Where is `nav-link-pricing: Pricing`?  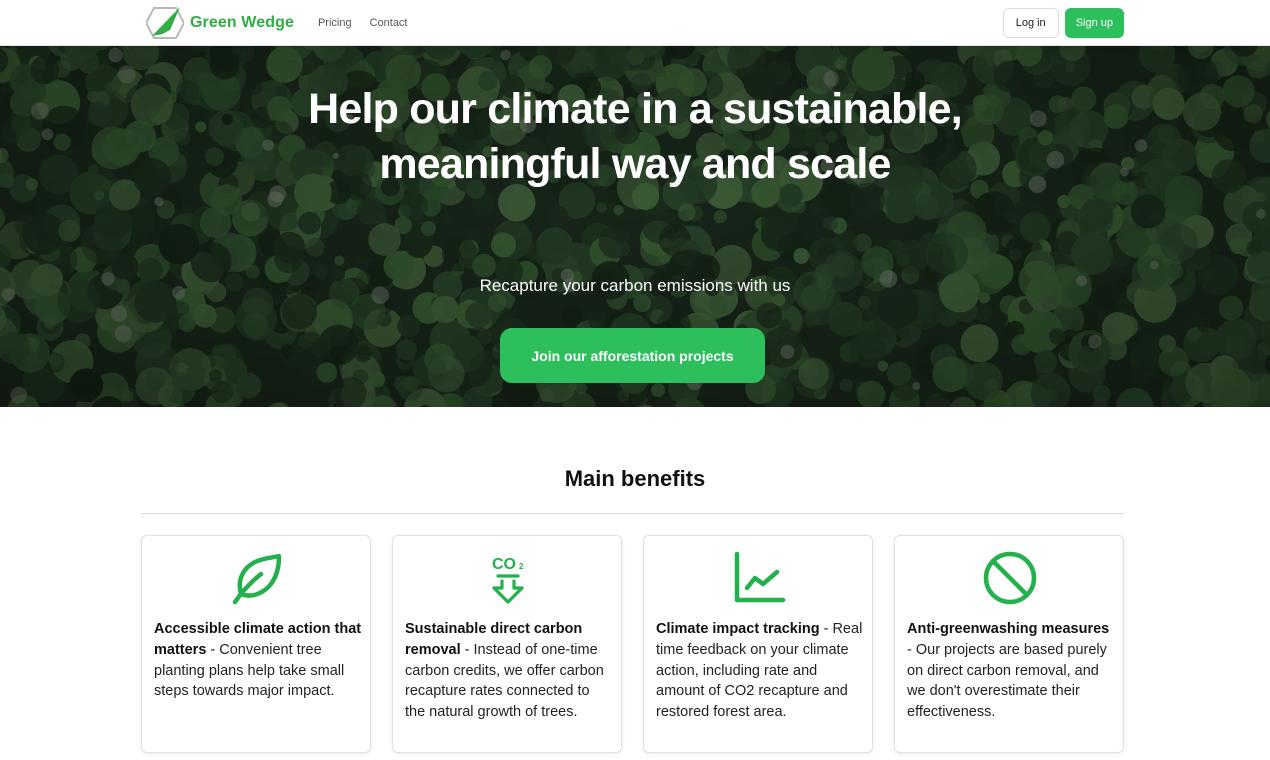 nav-link-pricing: Pricing is located at coordinates (335, 23).